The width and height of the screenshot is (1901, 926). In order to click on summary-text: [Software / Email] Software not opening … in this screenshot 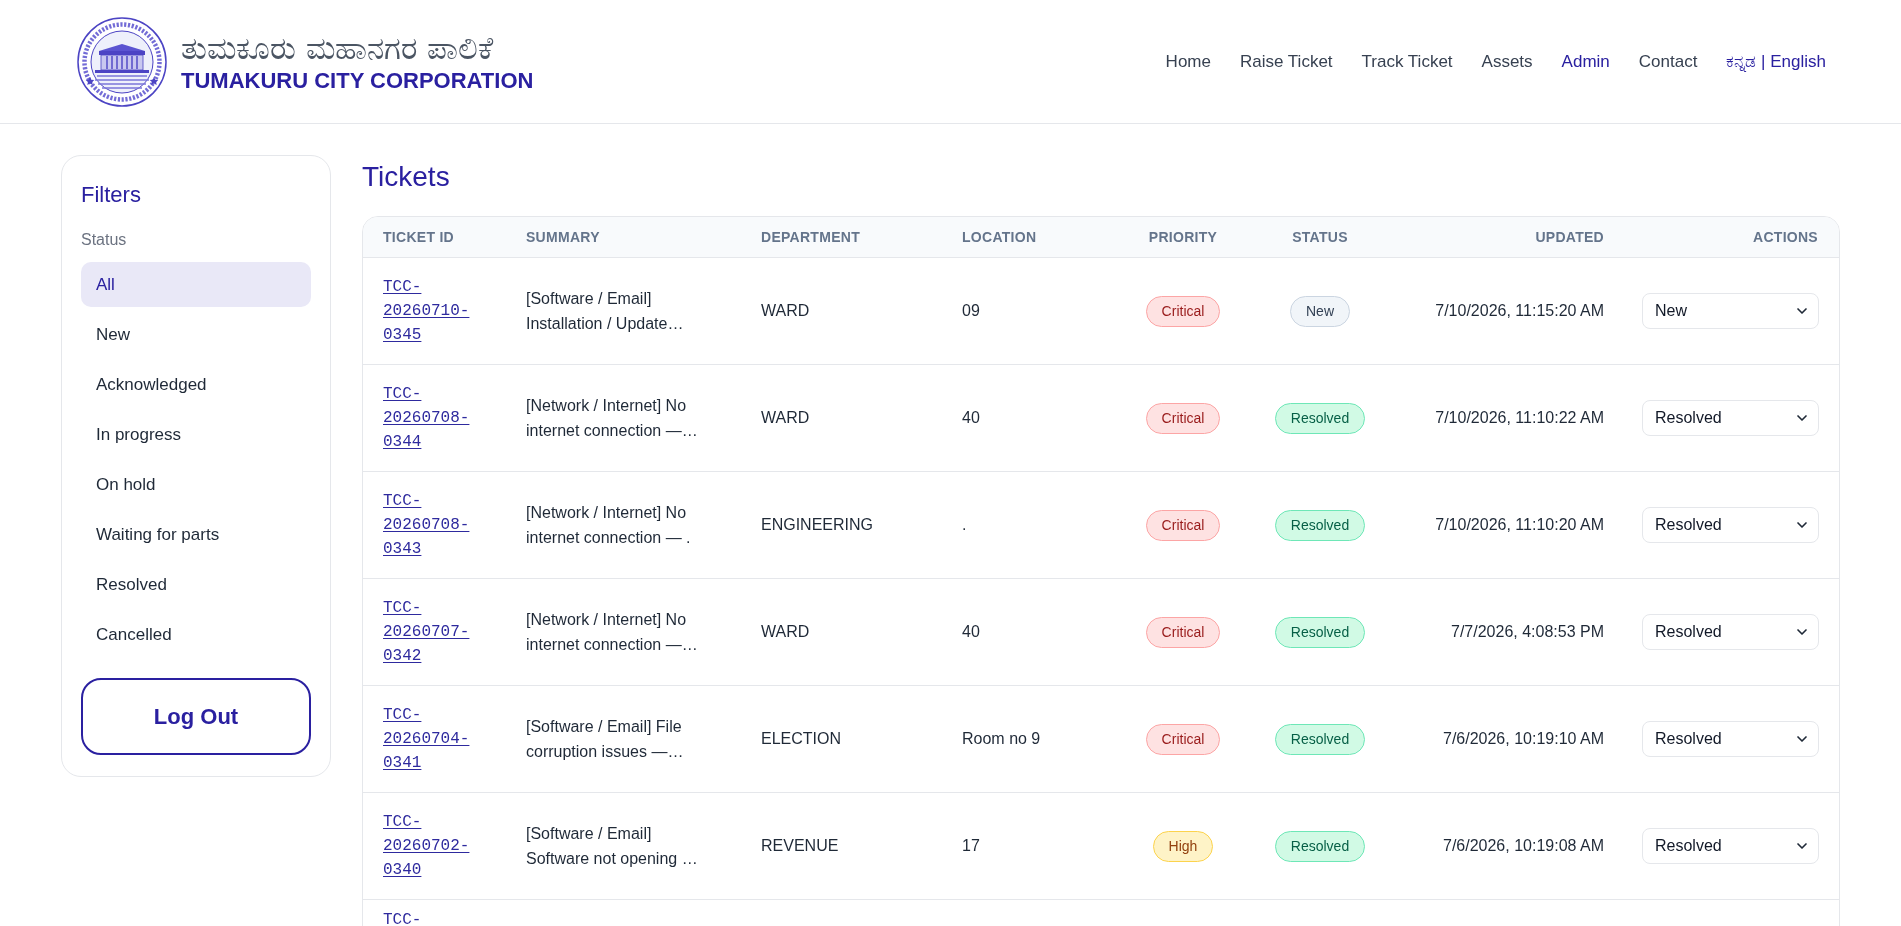, I will do `click(612, 846)`.